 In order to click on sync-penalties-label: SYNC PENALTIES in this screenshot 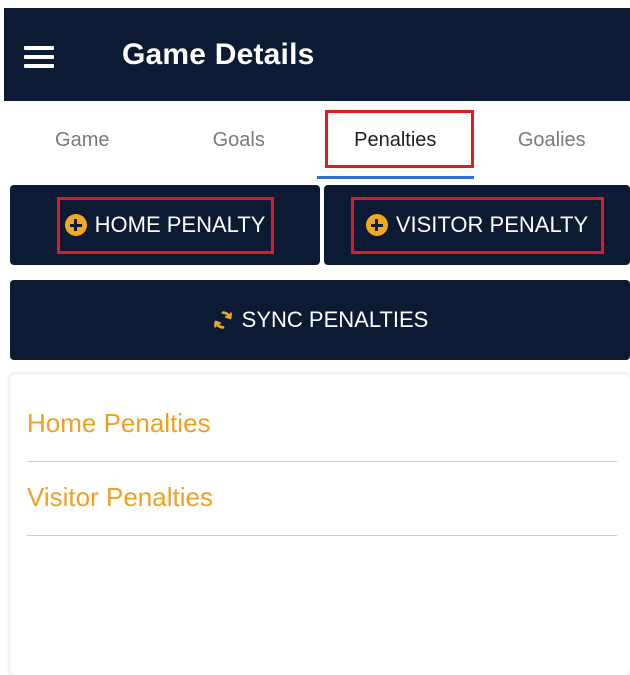, I will do `click(335, 319)`.